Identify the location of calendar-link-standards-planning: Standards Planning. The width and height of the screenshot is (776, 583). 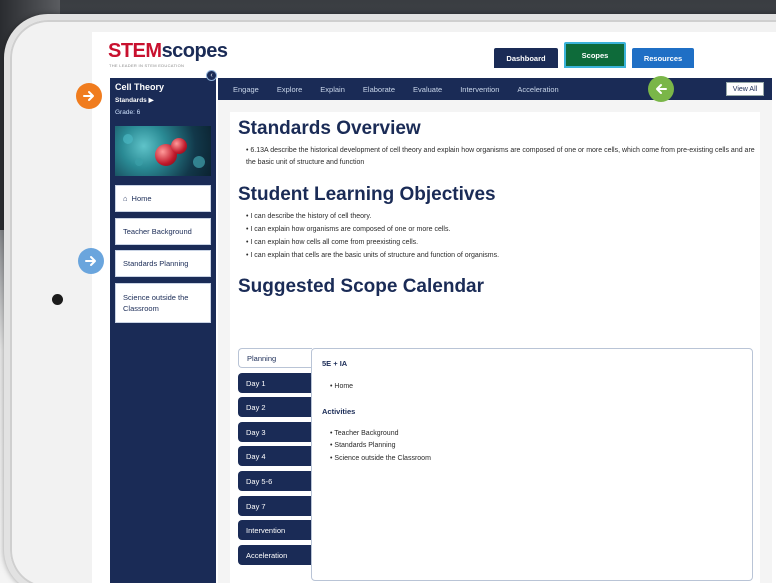
(362, 445).